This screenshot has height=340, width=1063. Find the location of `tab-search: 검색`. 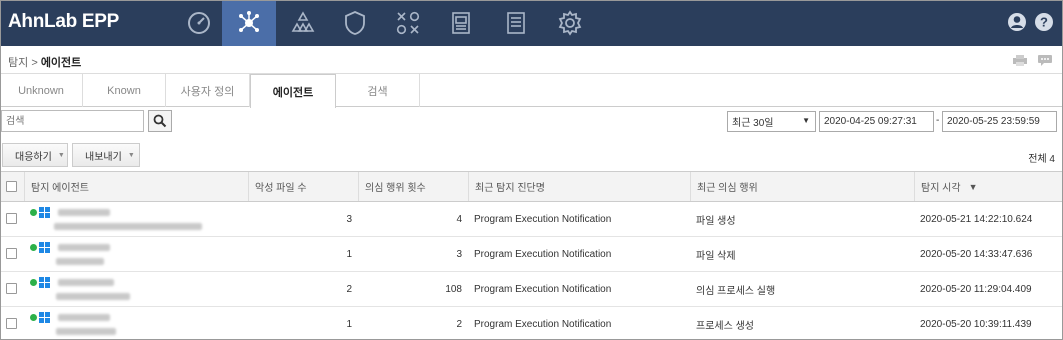

tab-search: 검색 is located at coordinates (378, 90).